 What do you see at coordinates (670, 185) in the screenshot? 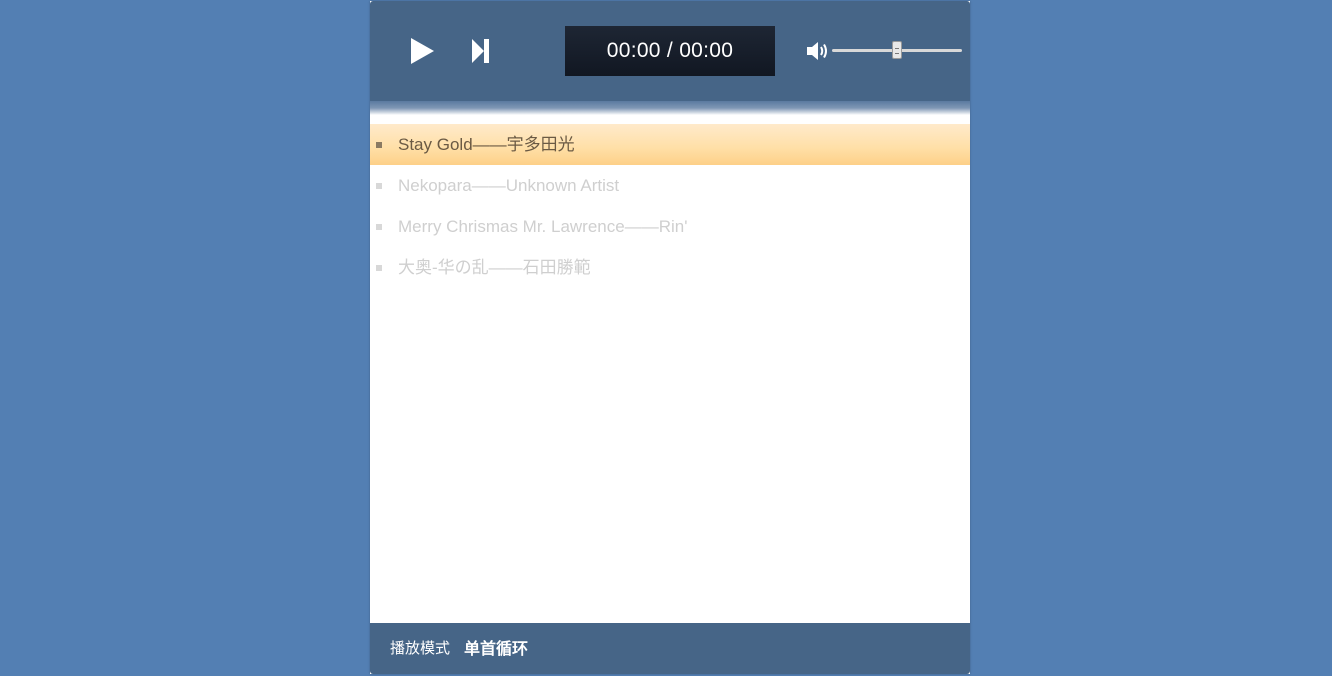
I see `playlist-item: Nekopara——Unknown Artist` at bounding box center [670, 185].